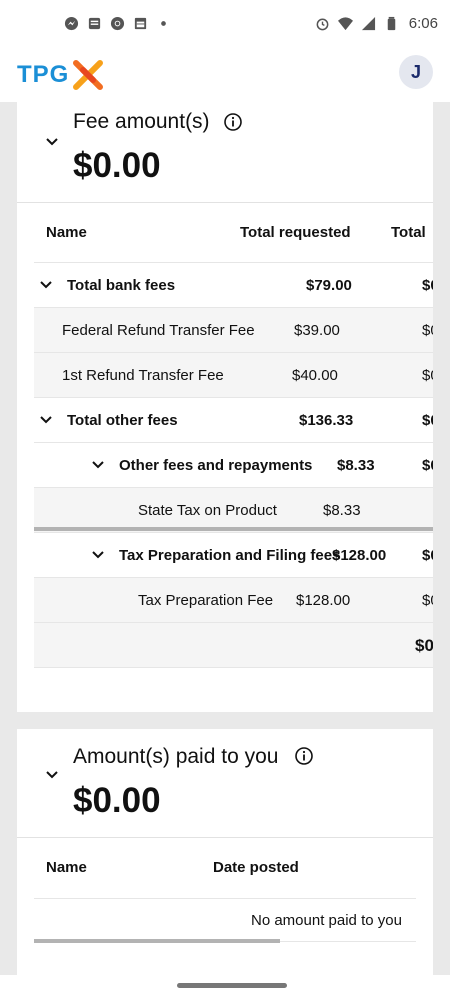 The image size is (450, 999). What do you see at coordinates (232, 985) in the screenshot?
I see `home-indicator` at bounding box center [232, 985].